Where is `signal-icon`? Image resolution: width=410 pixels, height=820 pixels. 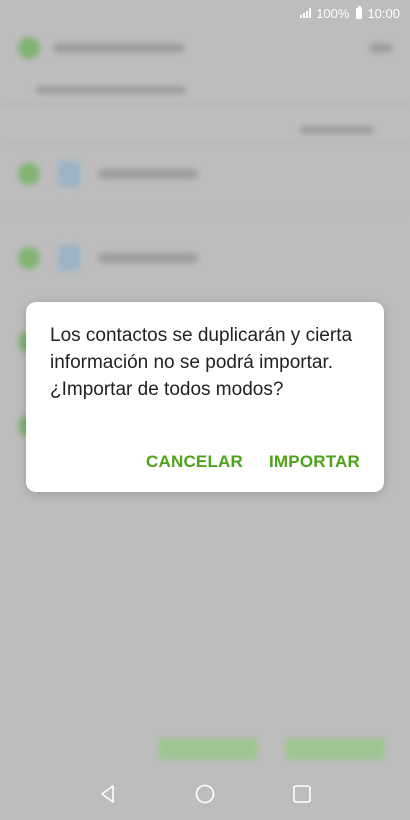
signal-icon is located at coordinates (306, 13).